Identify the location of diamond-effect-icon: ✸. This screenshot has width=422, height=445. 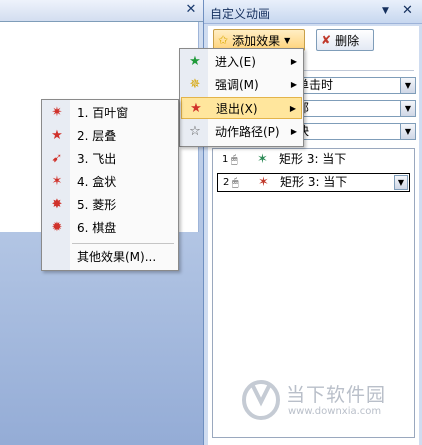
(57, 204).